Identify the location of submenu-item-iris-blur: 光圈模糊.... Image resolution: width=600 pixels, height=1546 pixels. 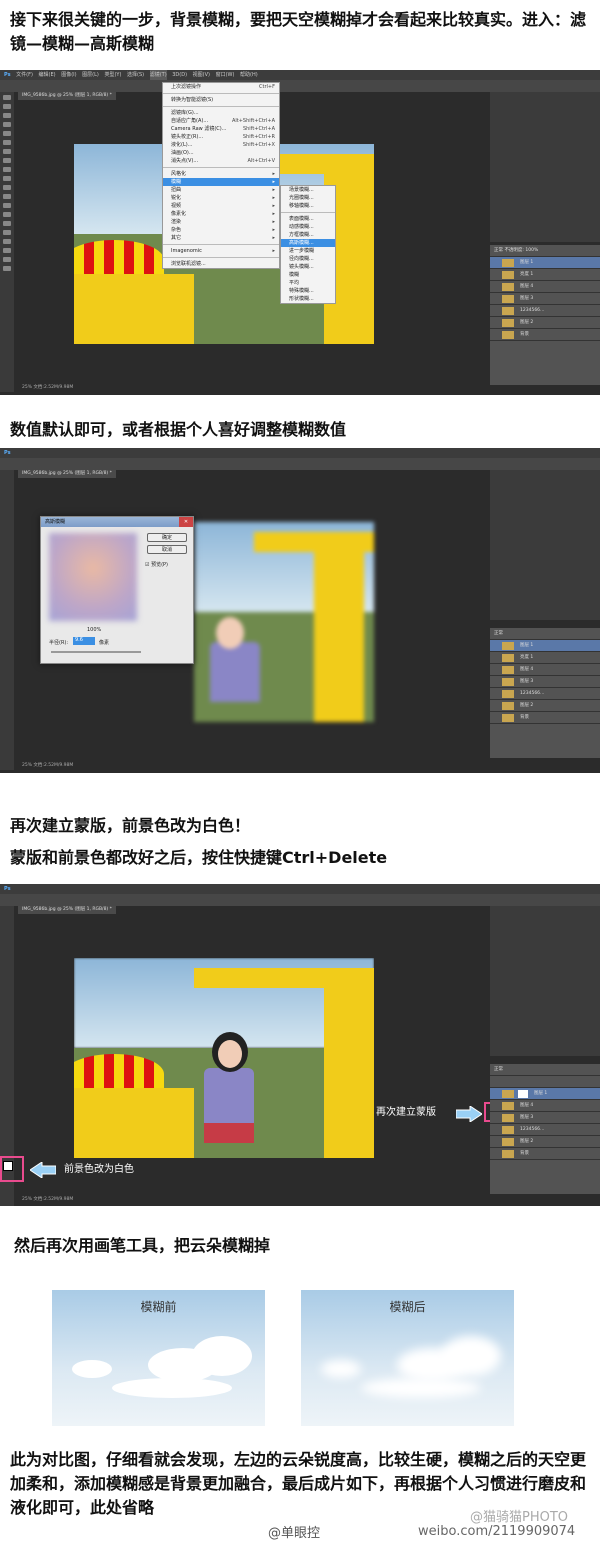
(308, 198).